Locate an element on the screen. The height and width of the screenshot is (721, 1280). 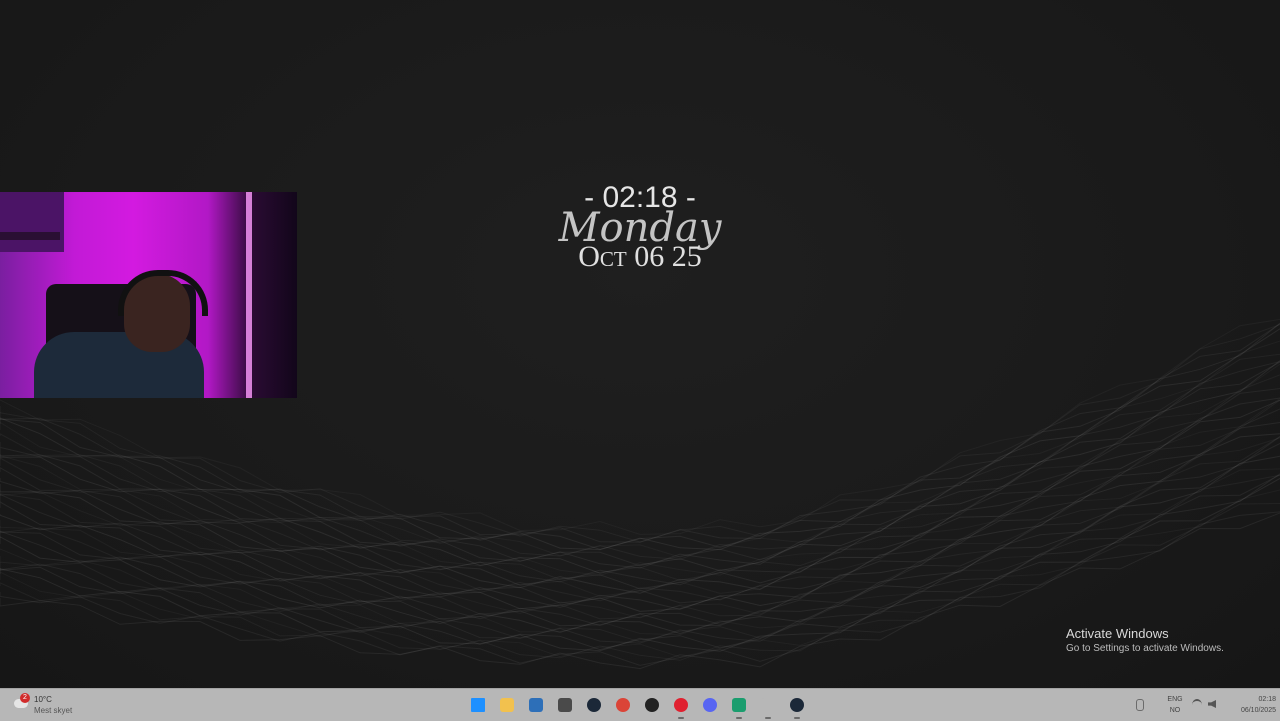
taskbar-app-microsoft-store is located at coordinates (536, 705).